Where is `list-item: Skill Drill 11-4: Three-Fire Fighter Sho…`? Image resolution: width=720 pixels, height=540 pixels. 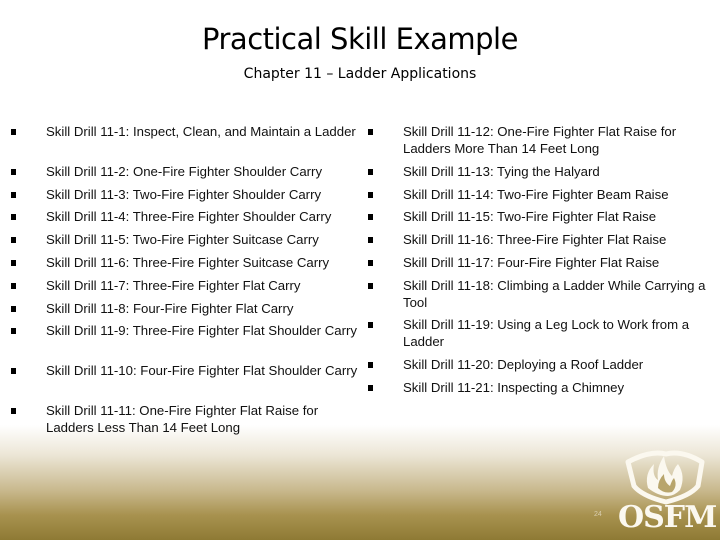 list-item: Skill Drill 11-4: Three-Fire Fighter Sho… is located at coordinates (169, 216).